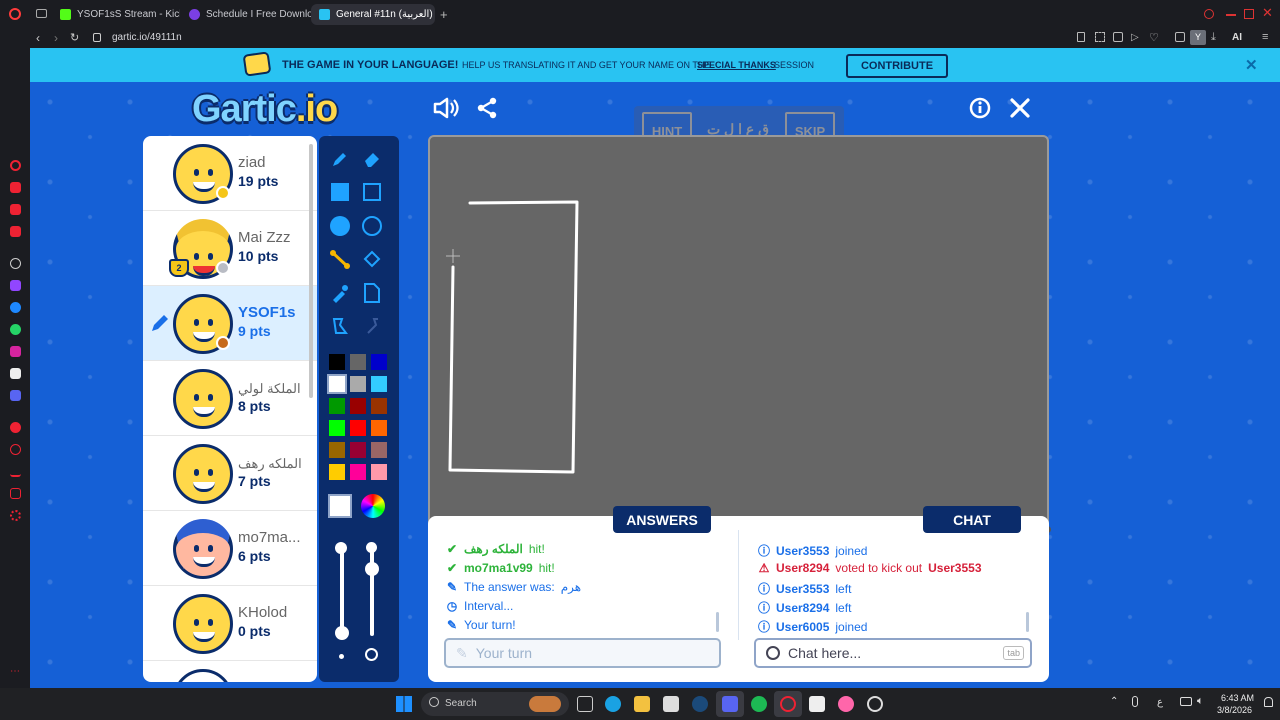 The width and height of the screenshot is (1280, 720). I want to click on answers-scrollbar, so click(717, 622).